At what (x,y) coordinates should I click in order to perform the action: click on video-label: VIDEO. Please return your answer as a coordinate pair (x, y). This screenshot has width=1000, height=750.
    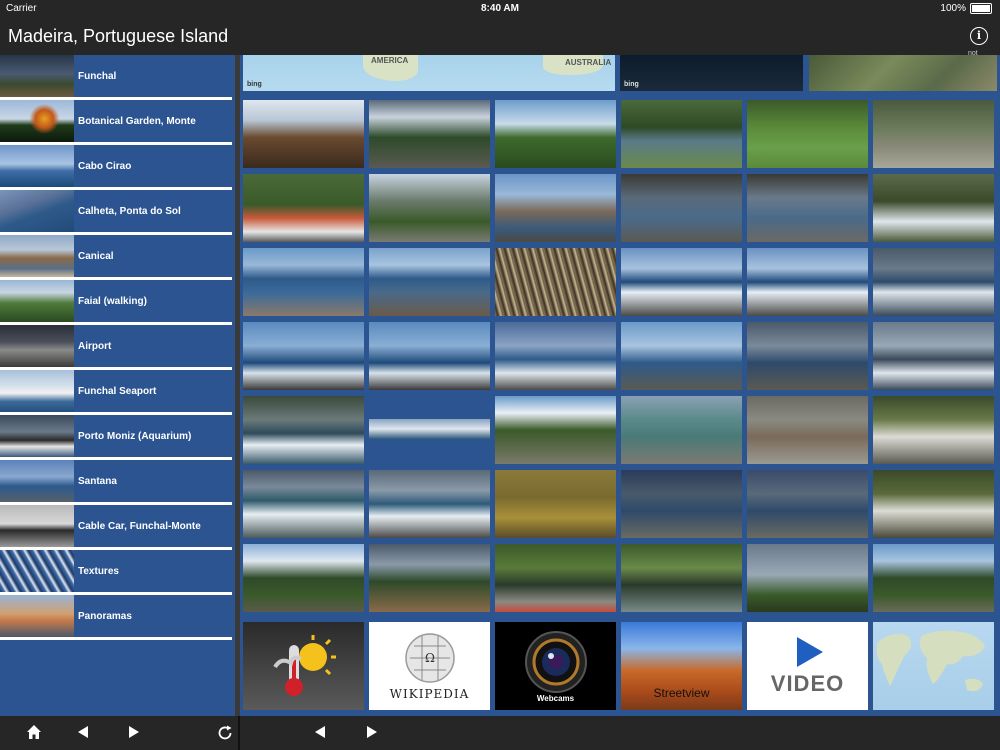
    Looking at the image, I should click on (807, 683).